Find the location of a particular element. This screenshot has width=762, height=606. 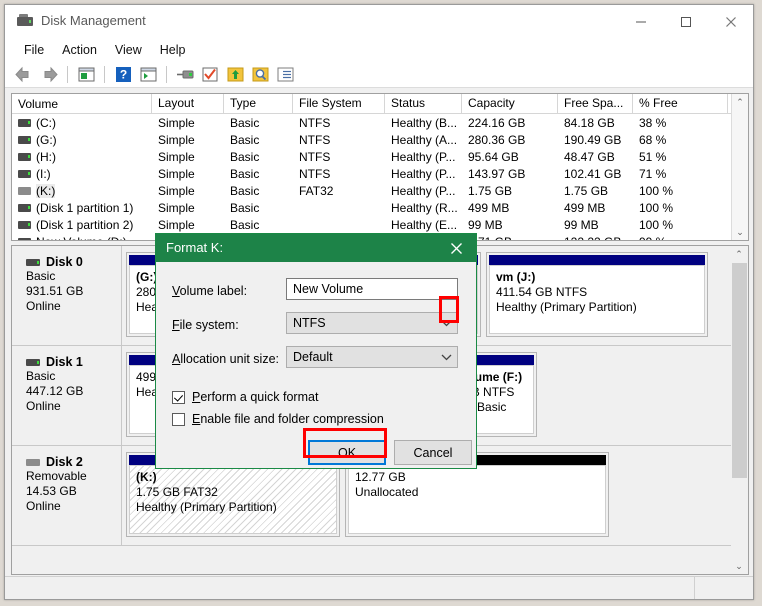

cell-capacity: 99 MB is located at coordinates (485, 224).